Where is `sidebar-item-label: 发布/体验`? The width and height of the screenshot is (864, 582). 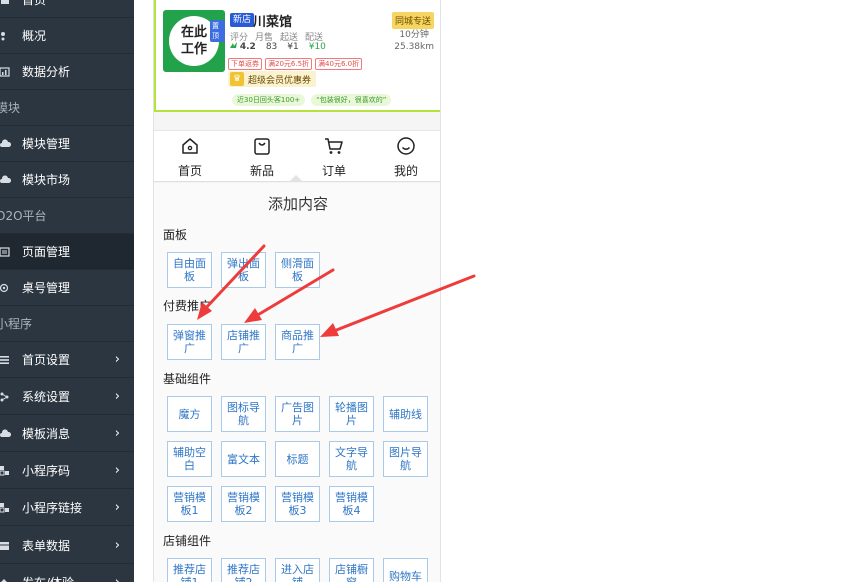 sidebar-item-label: 发布/体验 is located at coordinates (48, 573).